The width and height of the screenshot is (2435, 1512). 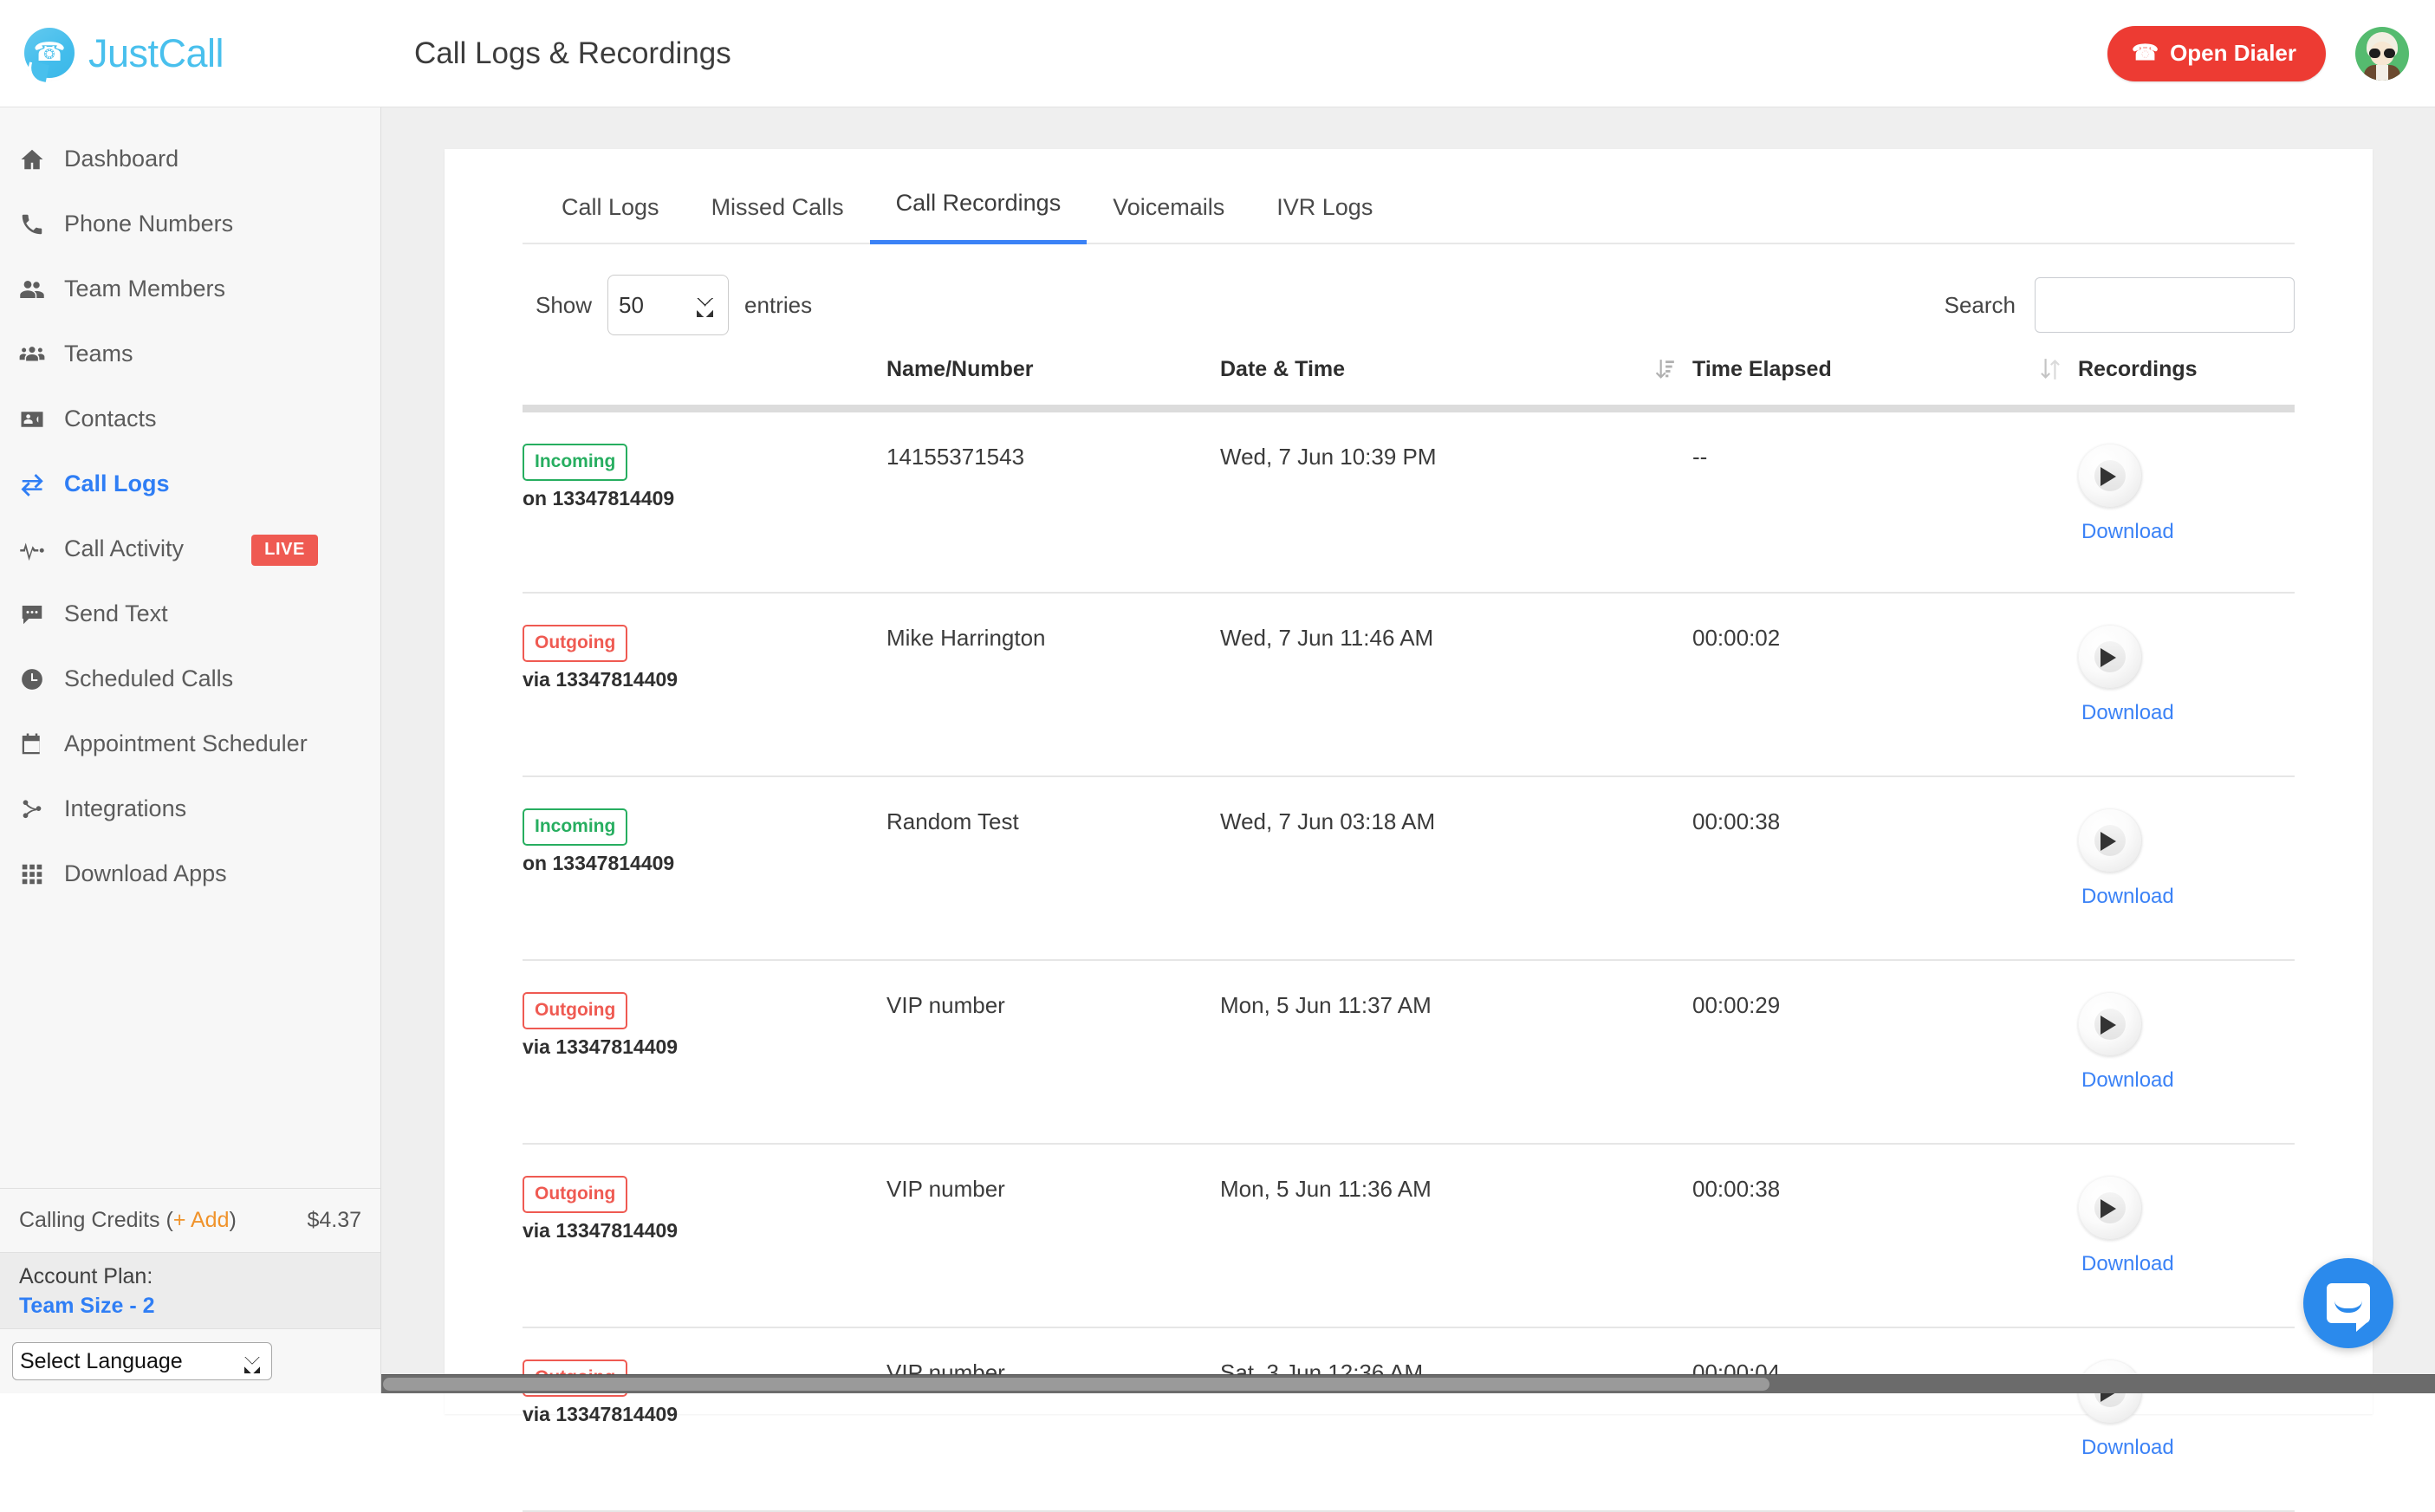 I want to click on preposition: on, so click(x=535, y=498).